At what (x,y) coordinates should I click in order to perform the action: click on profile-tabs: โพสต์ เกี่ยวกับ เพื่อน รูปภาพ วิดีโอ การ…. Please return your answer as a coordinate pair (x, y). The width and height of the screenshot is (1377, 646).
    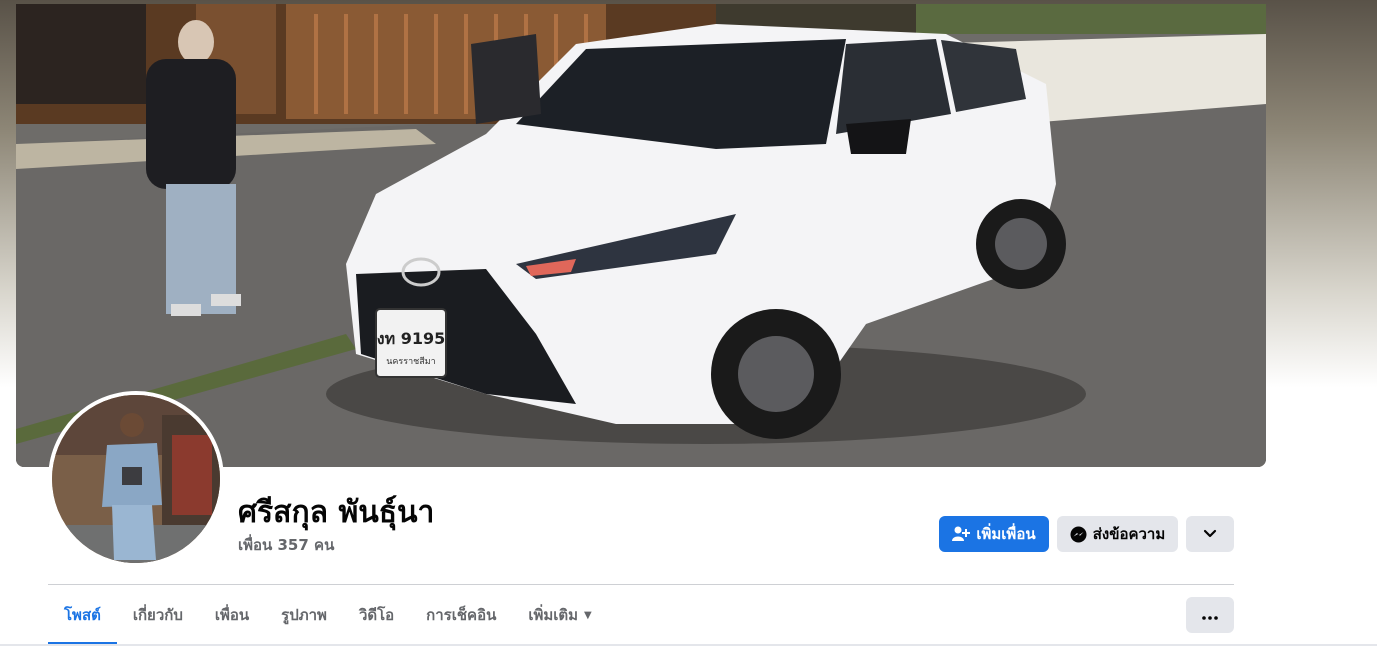
    Looking at the image, I should click on (328, 615).